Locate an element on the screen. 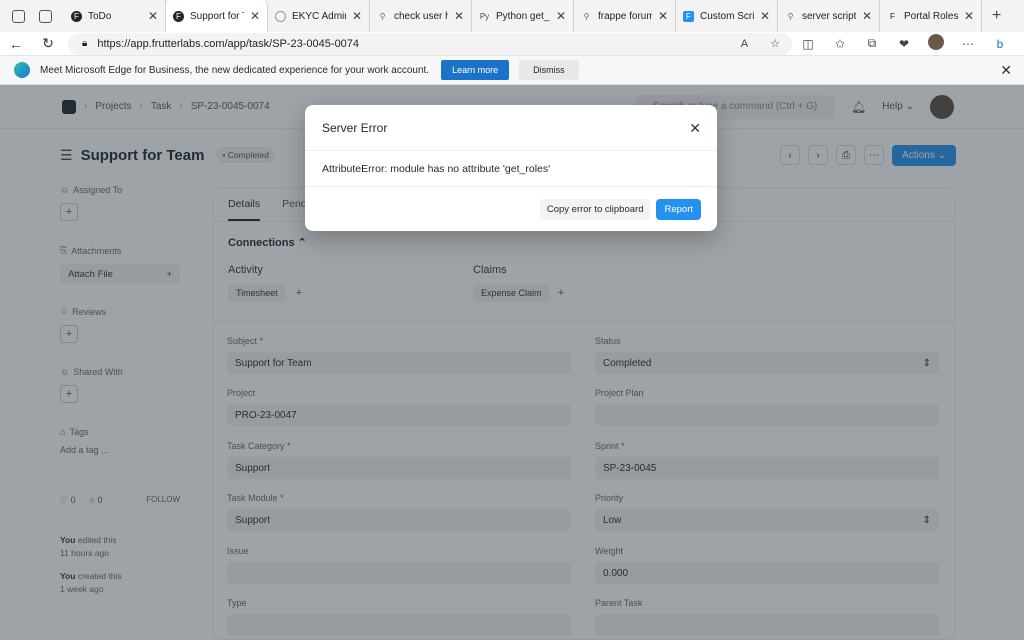 The image size is (1024, 640). copilot-icon: b is located at coordinates (1000, 44).